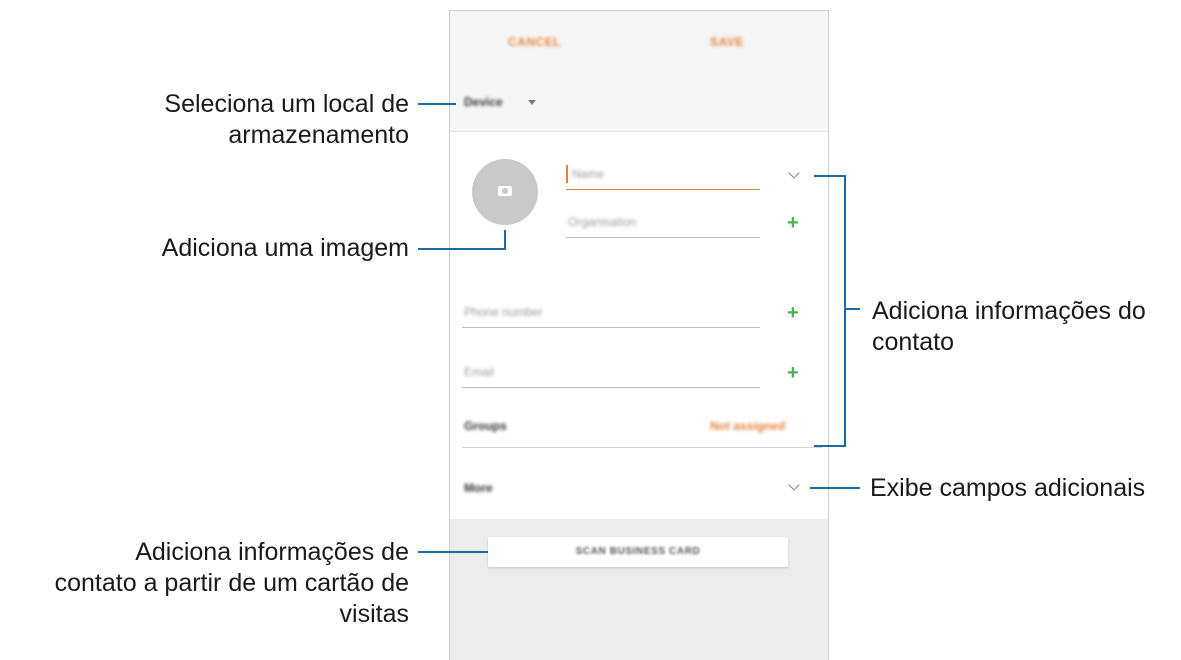  Describe the element at coordinates (485, 426) in the screenshot. I see `groups-label: Groups` at that location.